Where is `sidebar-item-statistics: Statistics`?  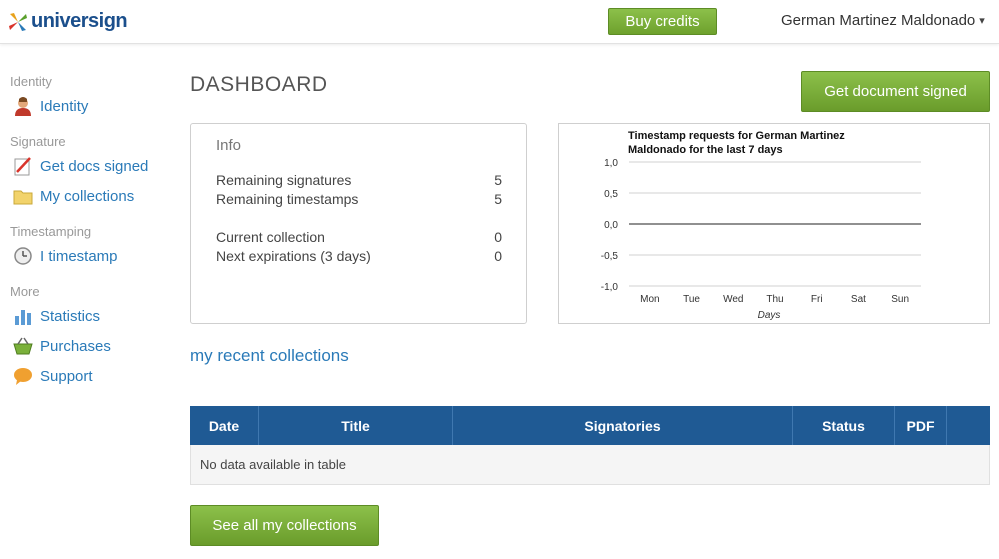
sidebar-item-statistics: Statistics is located at coordinates (56, 316).